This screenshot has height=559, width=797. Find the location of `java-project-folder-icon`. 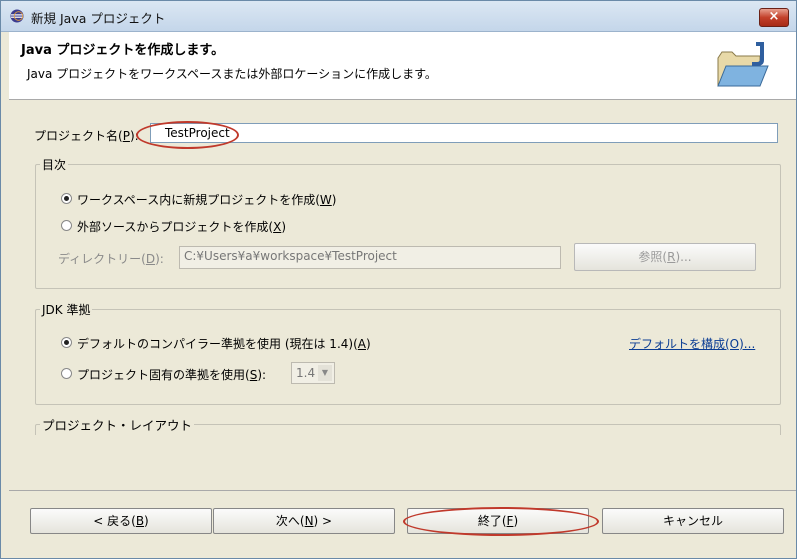

java-project-folder-icon is located at coordinates (743, 64).